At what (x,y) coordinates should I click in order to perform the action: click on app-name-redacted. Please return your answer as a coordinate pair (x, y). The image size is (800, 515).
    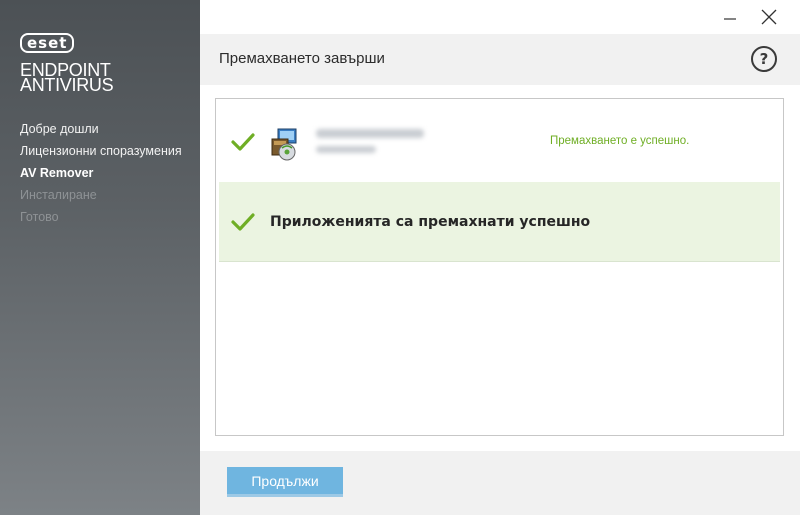
    Looking at the image, I should click on (370, 133).